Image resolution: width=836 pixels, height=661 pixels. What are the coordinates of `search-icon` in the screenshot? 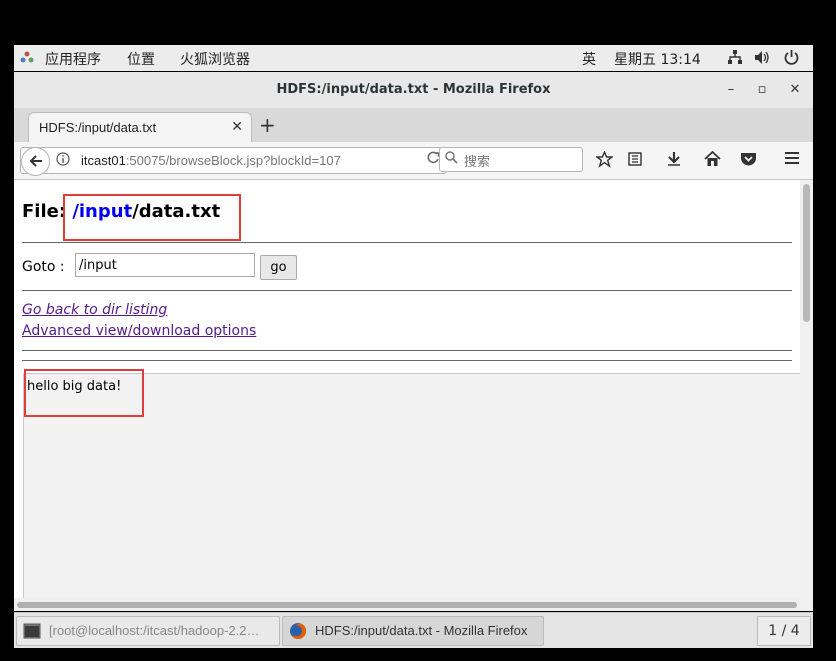 It's located at (451, 159).